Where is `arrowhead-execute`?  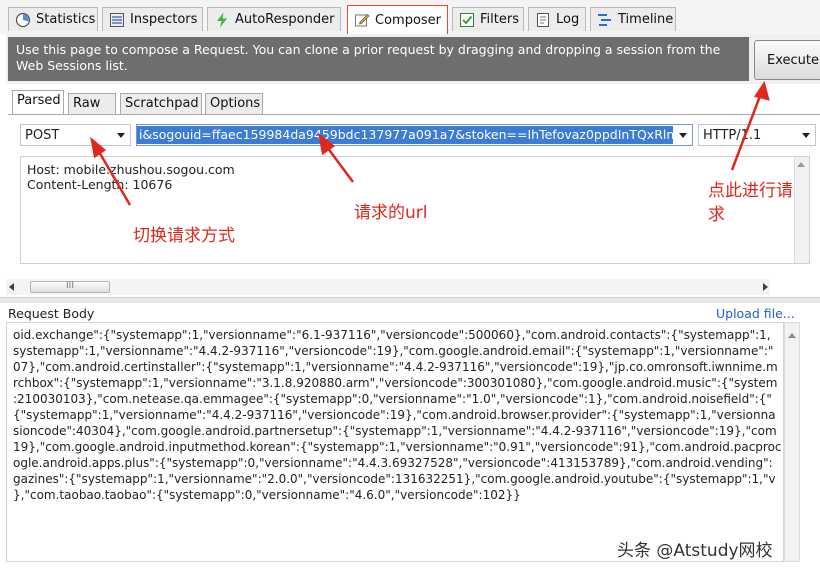
arrowhead-execute is located at coordinates (761, 91).